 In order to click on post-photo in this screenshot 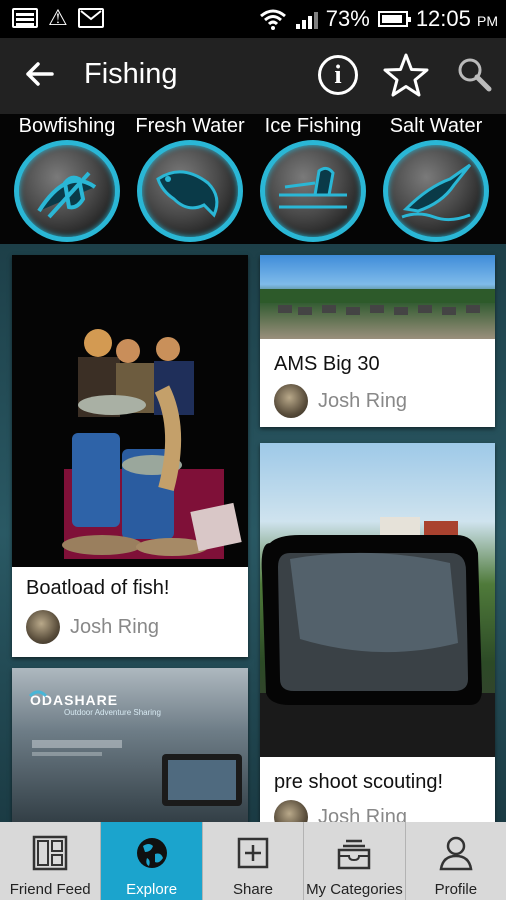, I will do `click(377, 297)`.